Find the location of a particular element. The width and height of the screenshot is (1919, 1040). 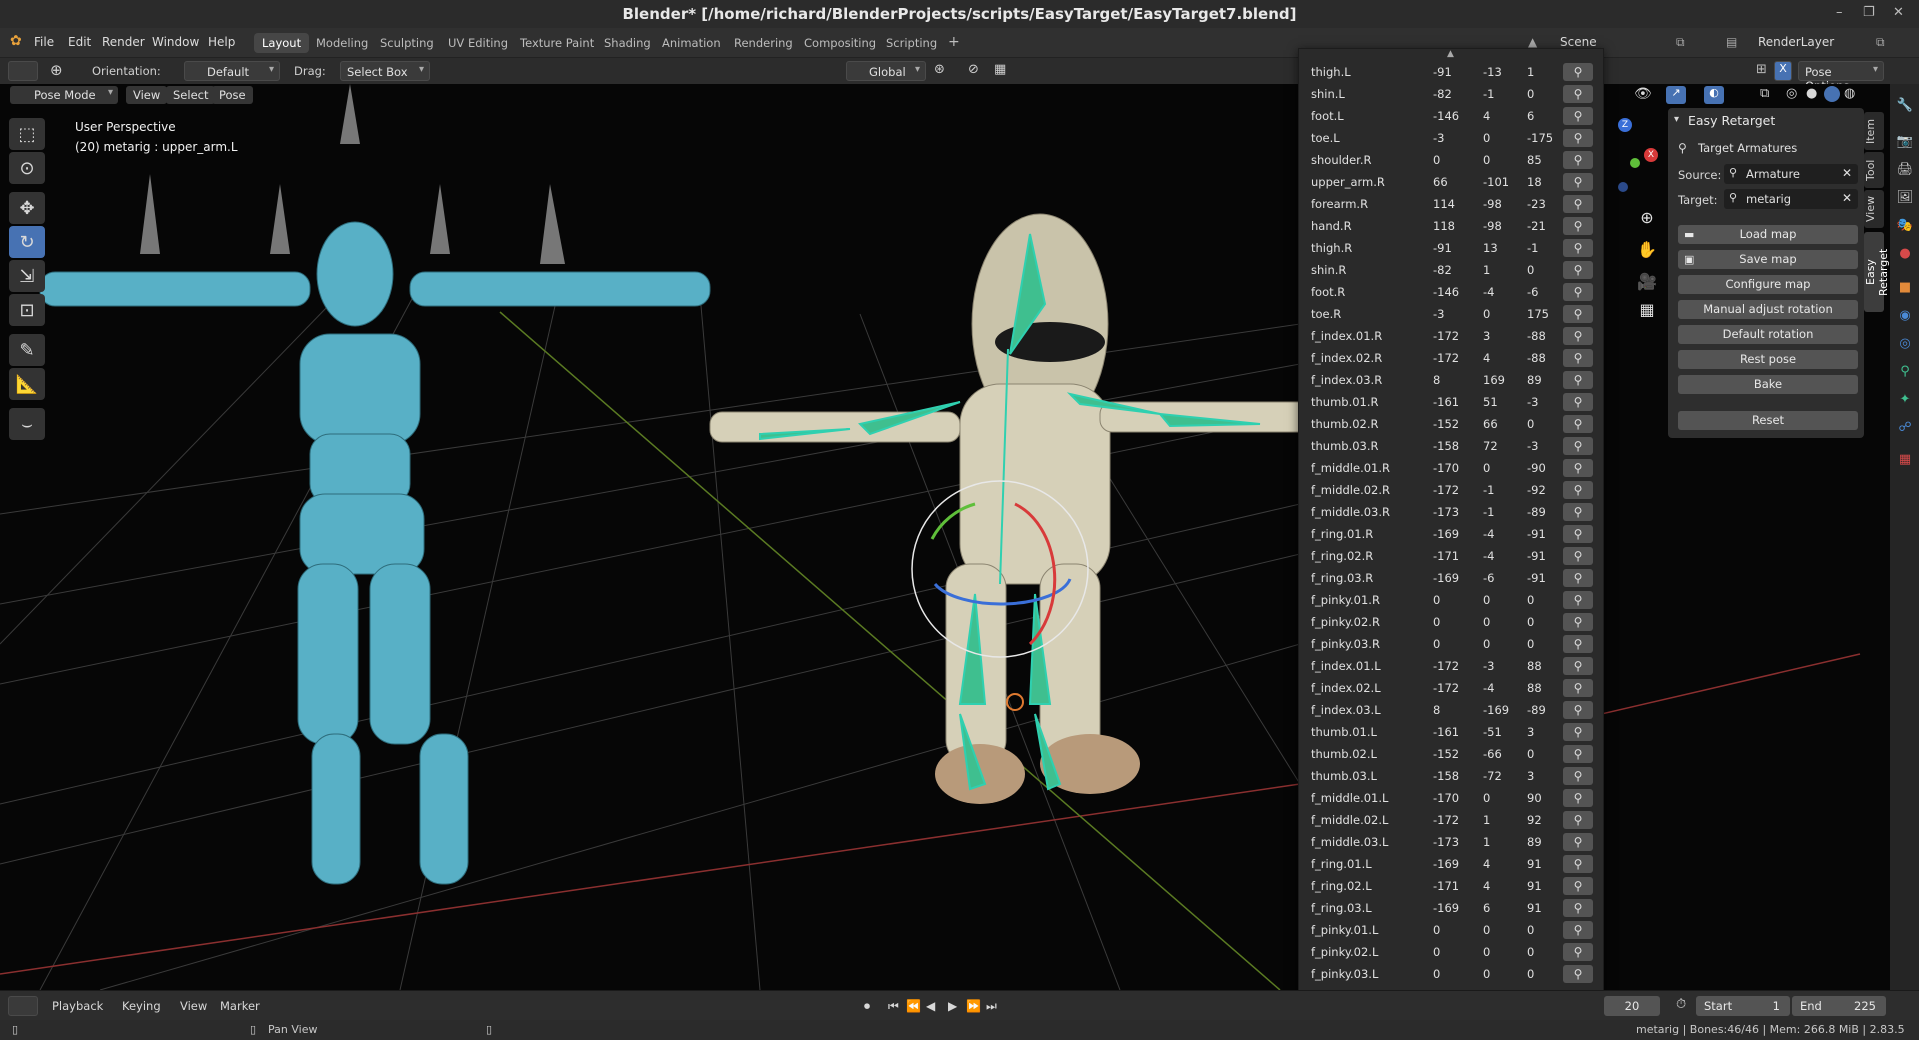

world-properties-icon: ● is located at coordinates (1905, 256).